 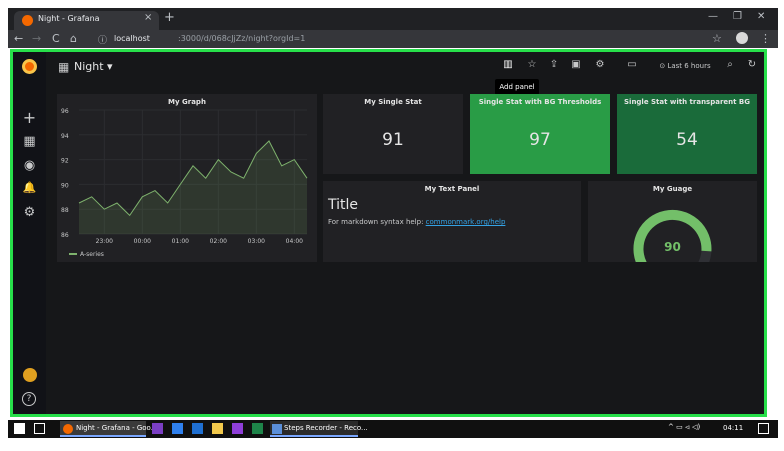 I want to click on stat-value: 97, so click(x=540, y=140).